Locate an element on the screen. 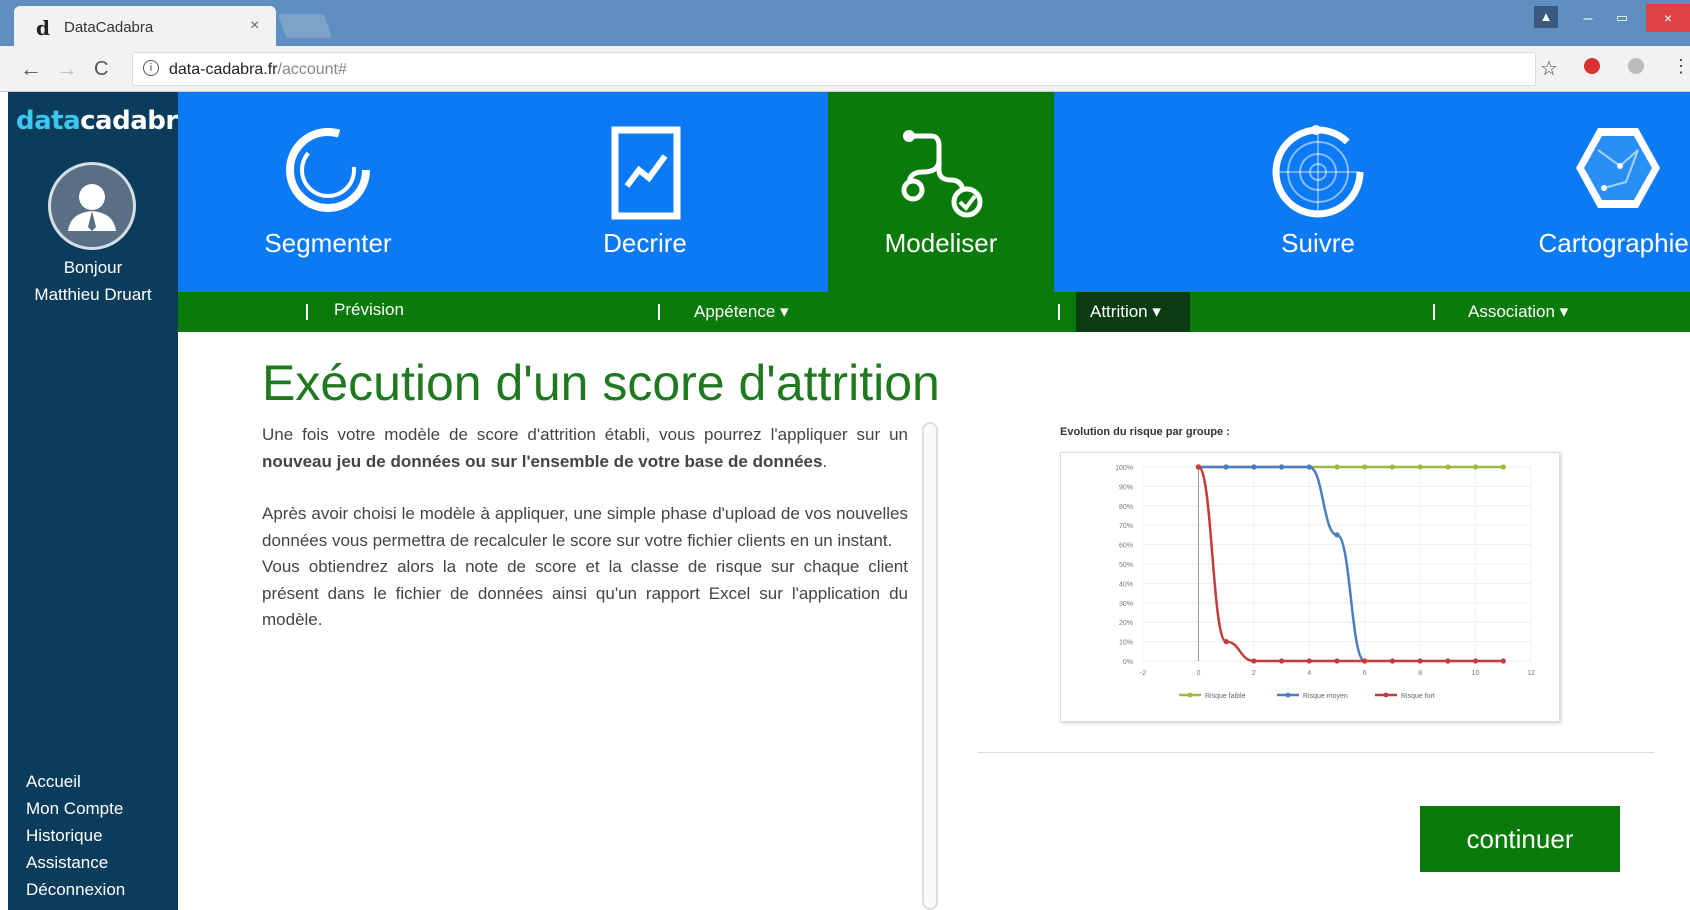  browser-menu-icon: ⋮ is located at coordinates (1681, 66).